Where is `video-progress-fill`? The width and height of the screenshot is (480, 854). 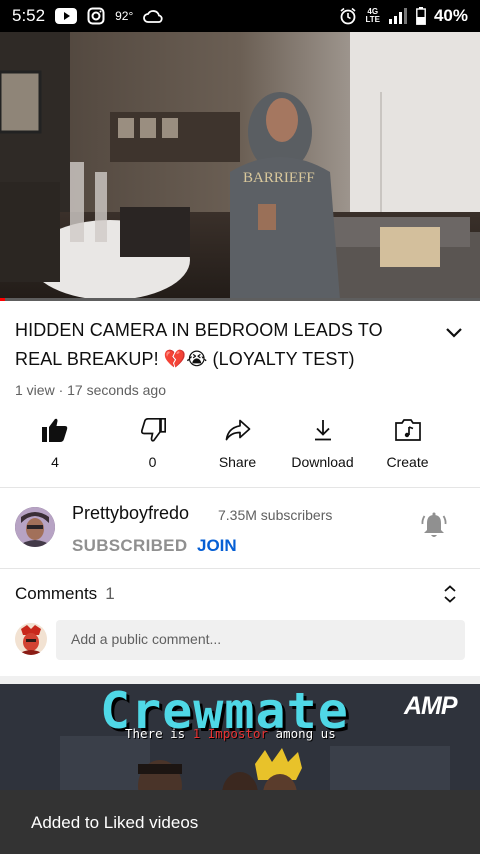 video-progress-fill is located at coordinates (2, 299).